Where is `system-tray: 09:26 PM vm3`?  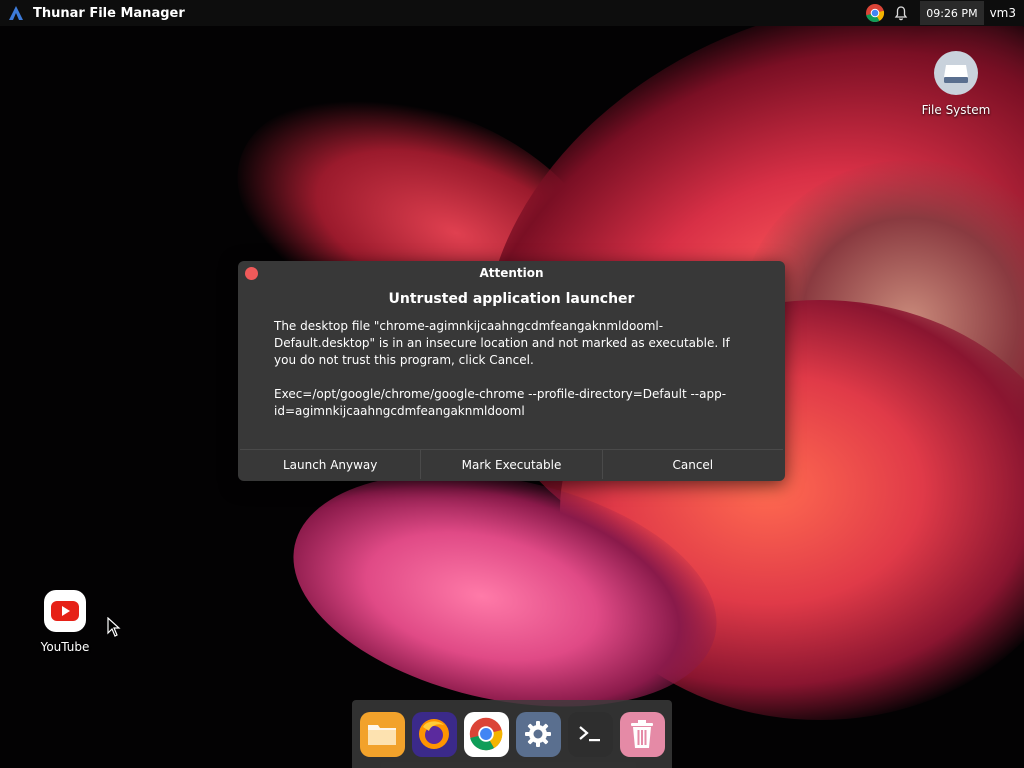 system-tray: 09:26 PM vm3 is located at coordinates (943, 13).